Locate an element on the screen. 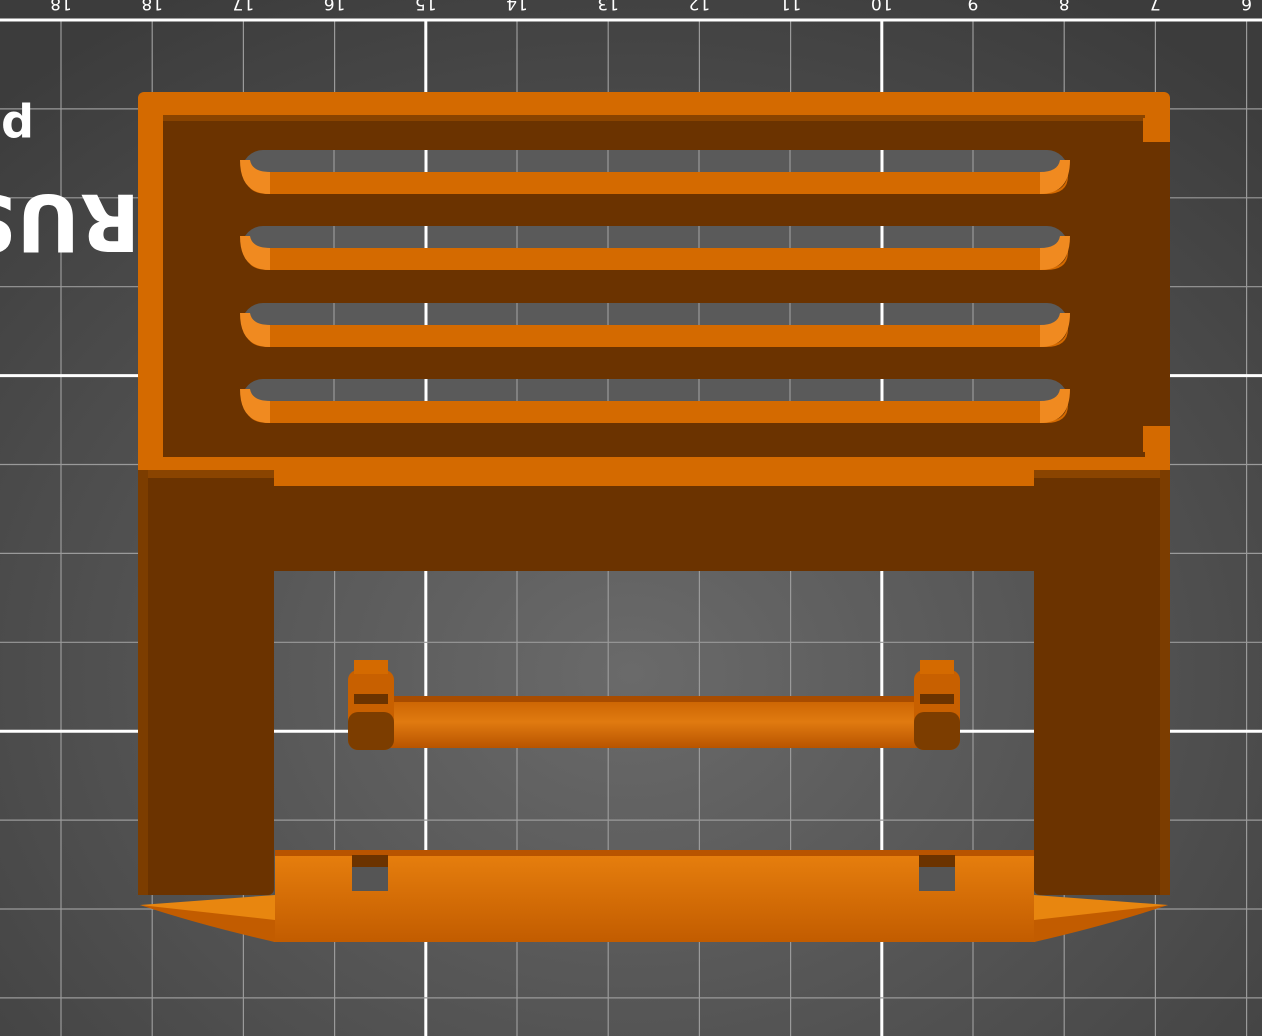 Image resolution: width=1262 pixels, height=1036 pixels. ruler-tick-label: 13 is located at coordinates (608, 6).